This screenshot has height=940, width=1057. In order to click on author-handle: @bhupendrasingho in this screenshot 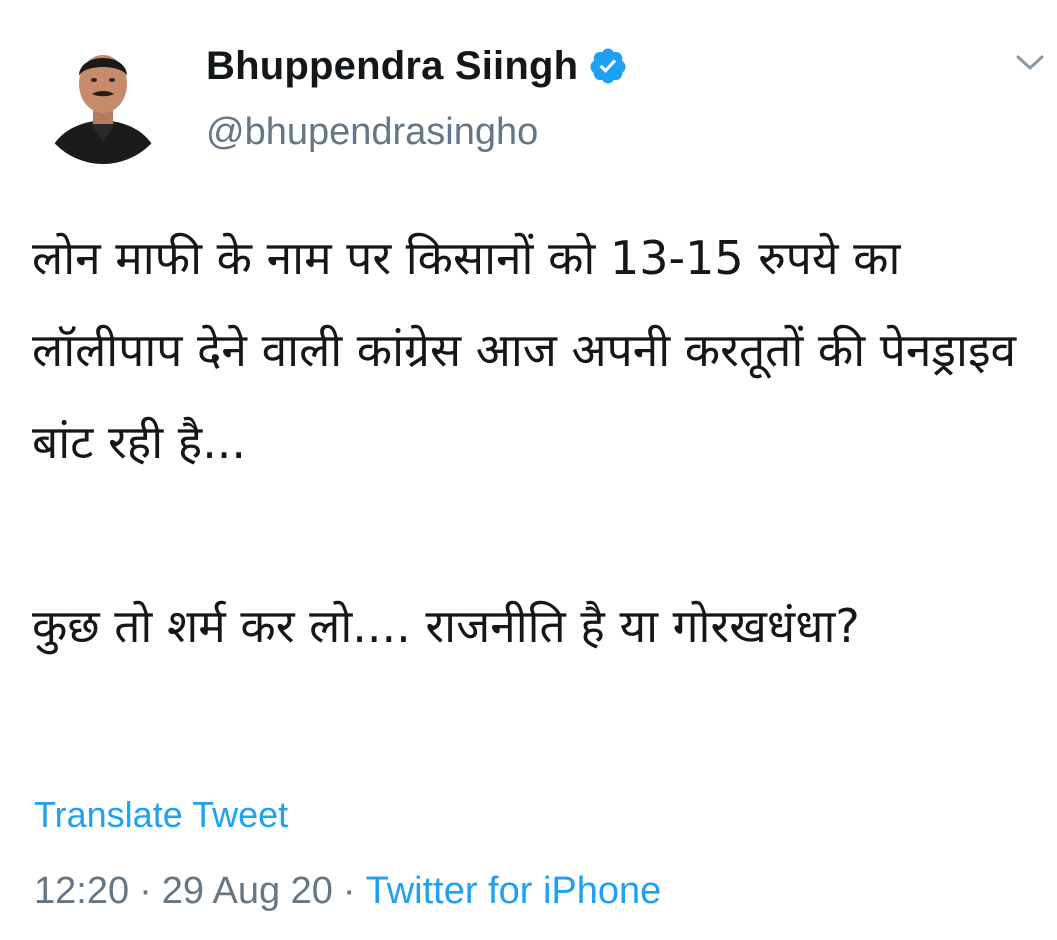, I will do `click(372, 132)`.